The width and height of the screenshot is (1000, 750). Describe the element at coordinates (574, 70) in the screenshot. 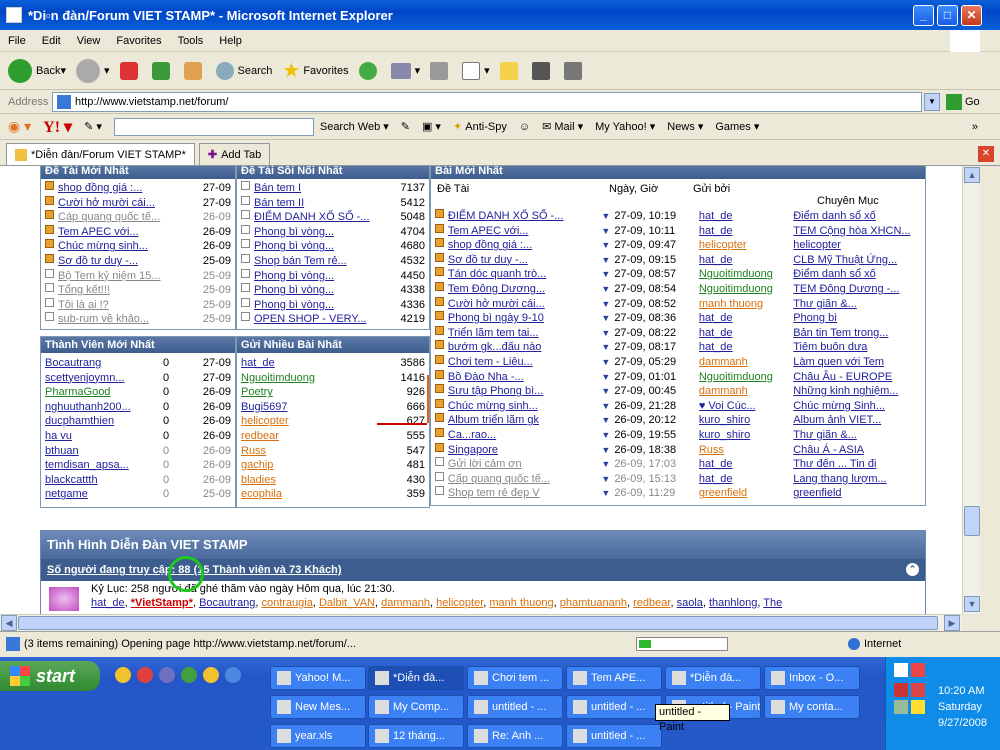

I see `tools-button` at that location.